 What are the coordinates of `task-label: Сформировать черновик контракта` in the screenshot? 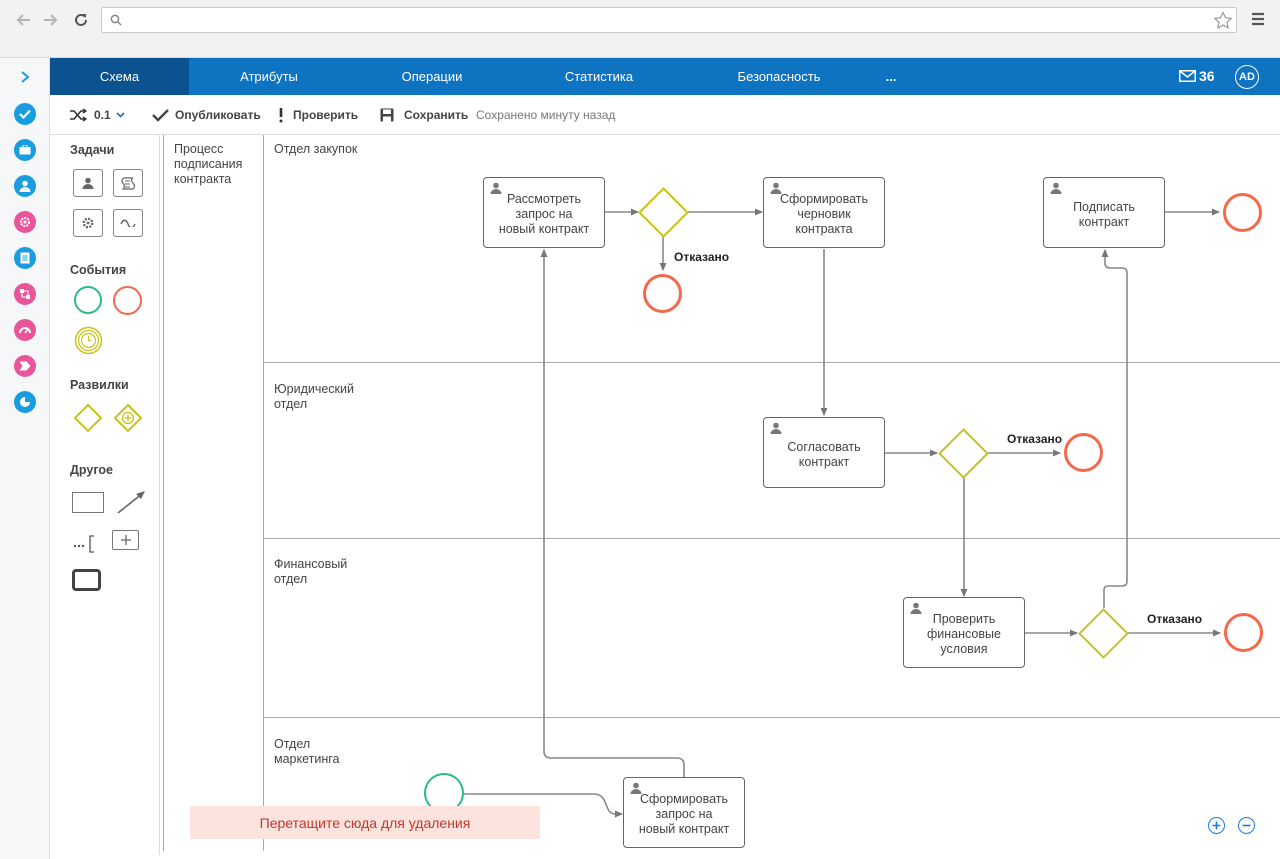 It's located at (824, 214).